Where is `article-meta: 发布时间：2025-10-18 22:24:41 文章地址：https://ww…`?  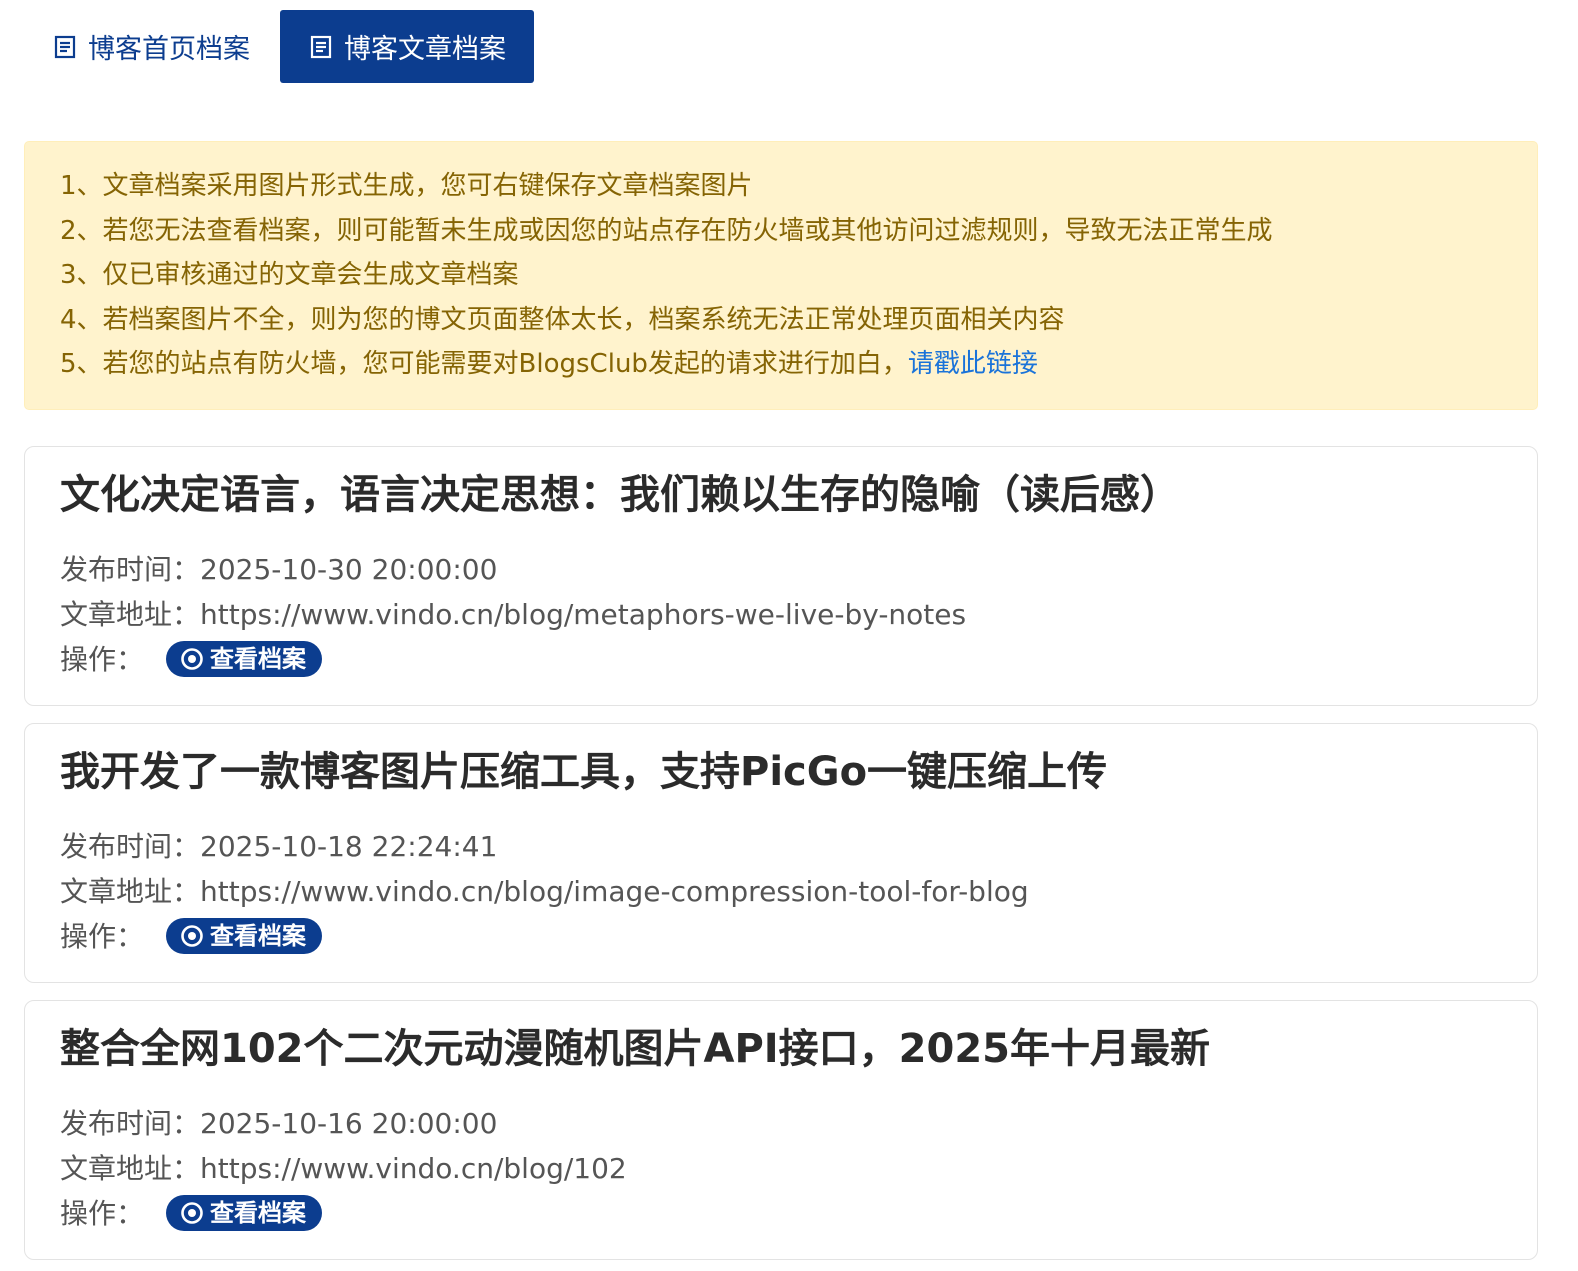
article-meta: 发布时间：2025-10-18 22:24:41 文章地址：https://ww… is located at coordinates (781, 891).